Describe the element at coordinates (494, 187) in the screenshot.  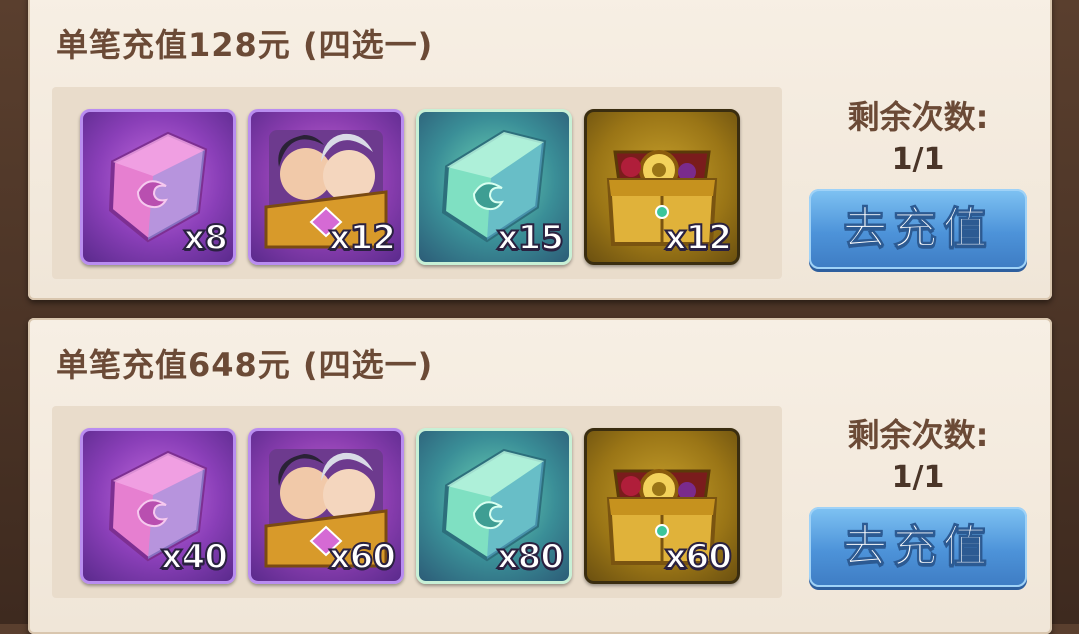
I see `green-crystal-item: x15` at that location.